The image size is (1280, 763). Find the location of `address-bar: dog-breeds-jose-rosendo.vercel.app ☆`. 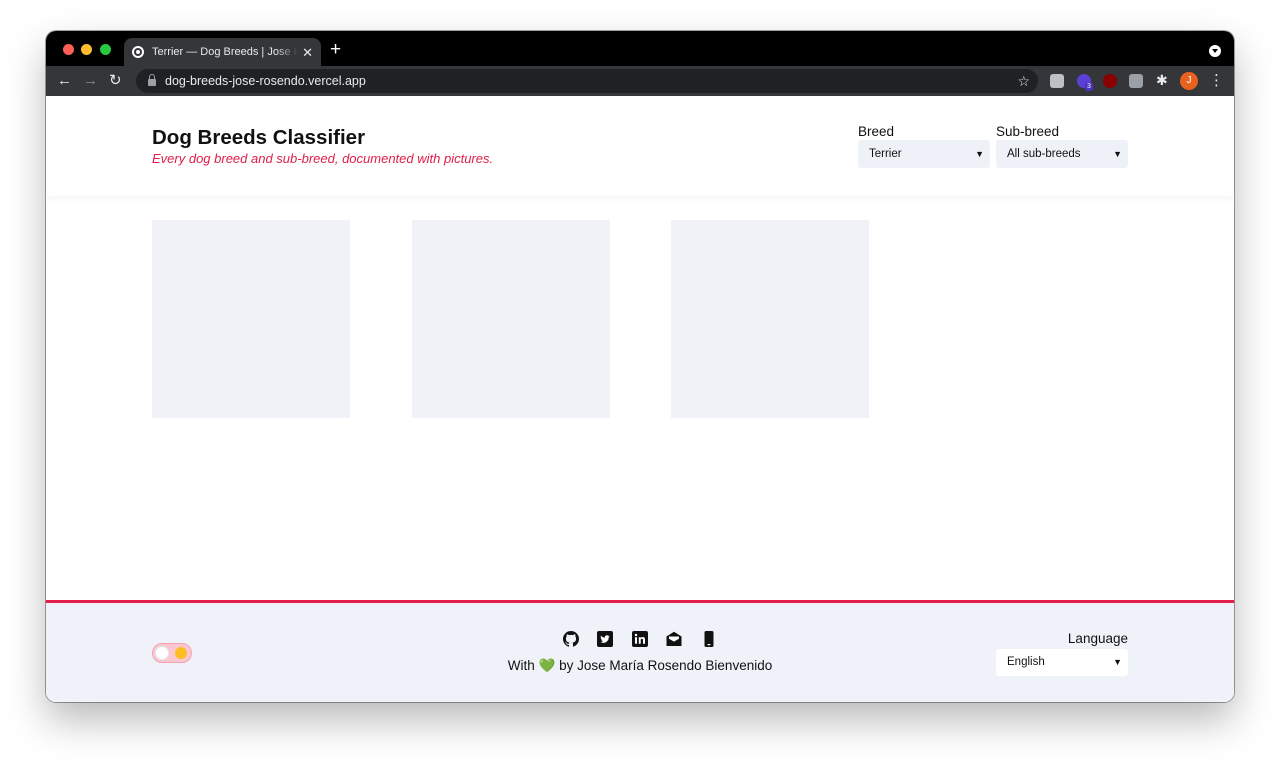

address-bar: dog-breeds-jose-rosendo.vercel.app ☆ is located at coordinates (587, 81).